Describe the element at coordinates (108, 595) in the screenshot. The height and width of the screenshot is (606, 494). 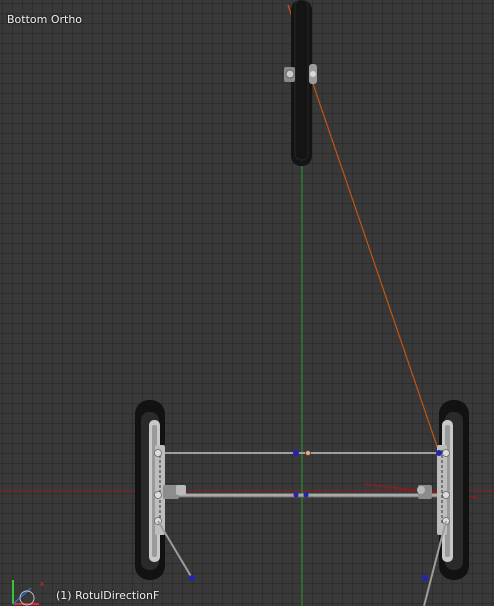
I see `active-object-label: (1) RotulDirectionF` at that location.